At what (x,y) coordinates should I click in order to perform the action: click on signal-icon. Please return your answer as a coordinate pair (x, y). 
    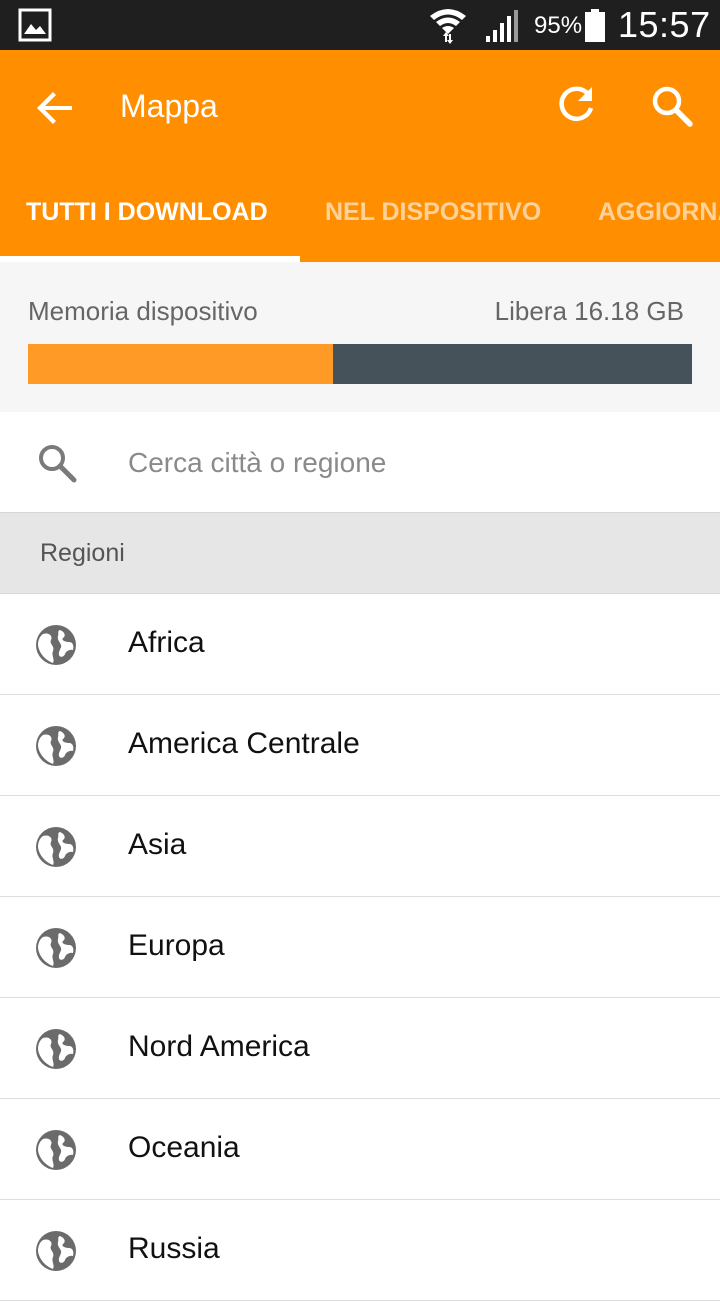
    Looking at the image, I should click on (502, 26).